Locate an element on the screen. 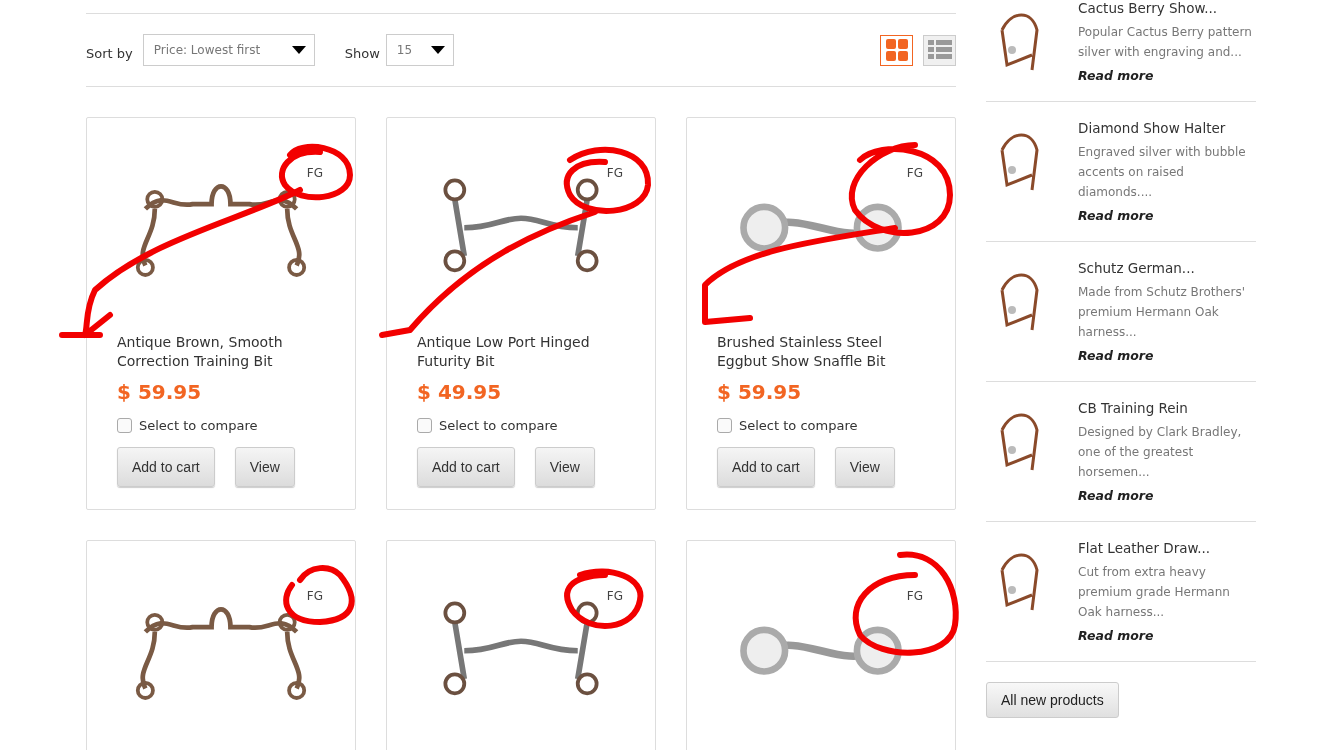 This screenshot has width=1334, height=750. product-name-link: Antique Brown, Smooth Correction Training Bit is located at coordinates (221, 352).